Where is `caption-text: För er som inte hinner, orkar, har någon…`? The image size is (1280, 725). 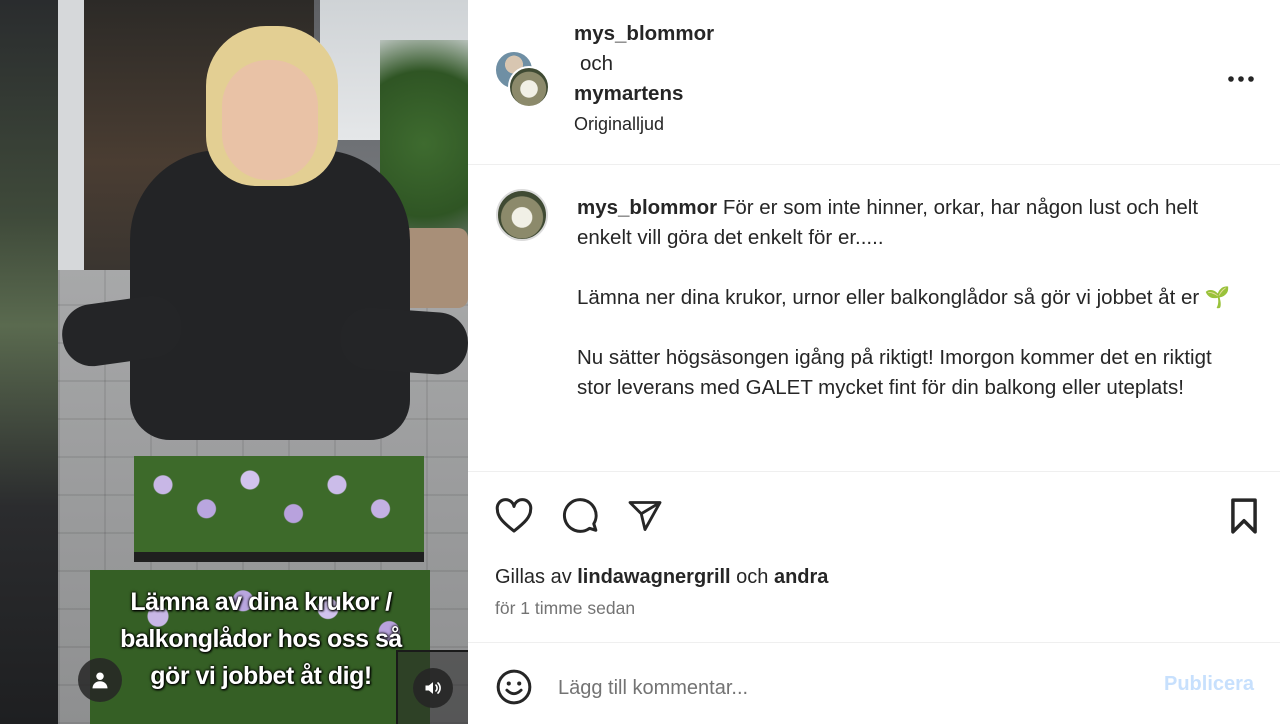
caption-text: För er som inte hinner, orkar, har någon… is located at coordinates (904, 297).